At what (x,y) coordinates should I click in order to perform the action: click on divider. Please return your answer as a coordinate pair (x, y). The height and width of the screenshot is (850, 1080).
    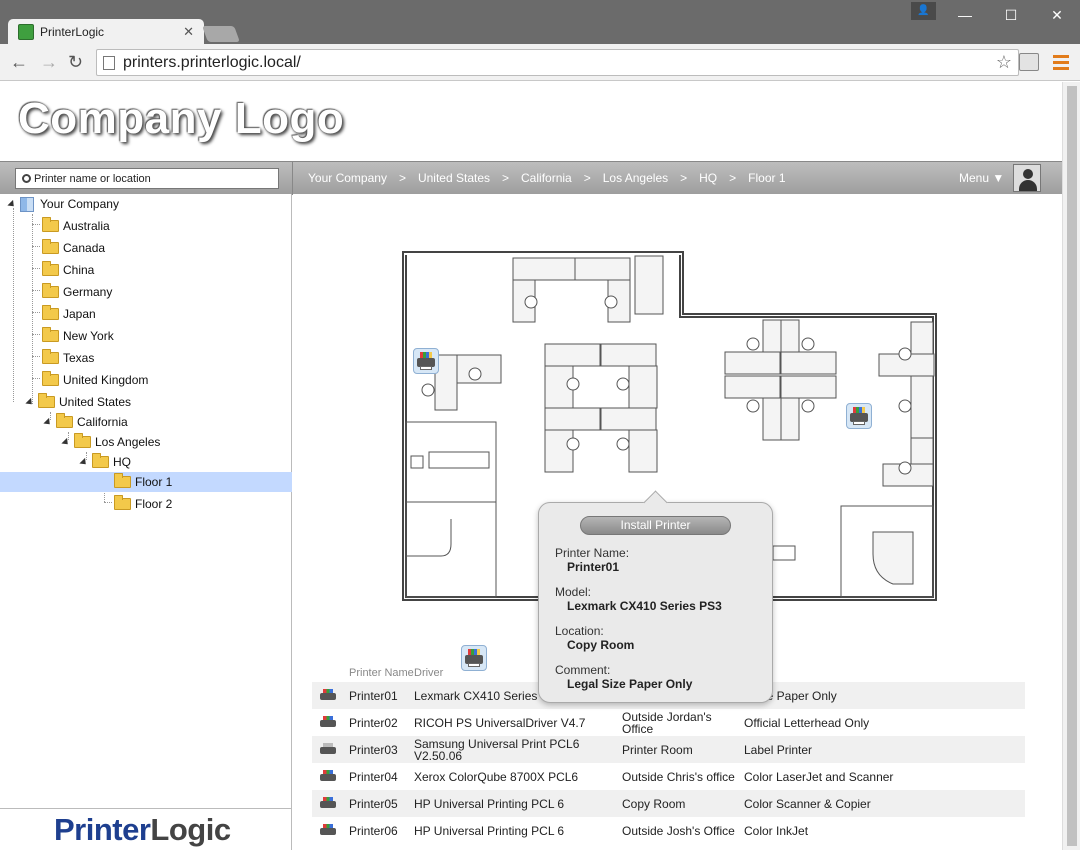
    Looking at the image, I should click on (292, 178).